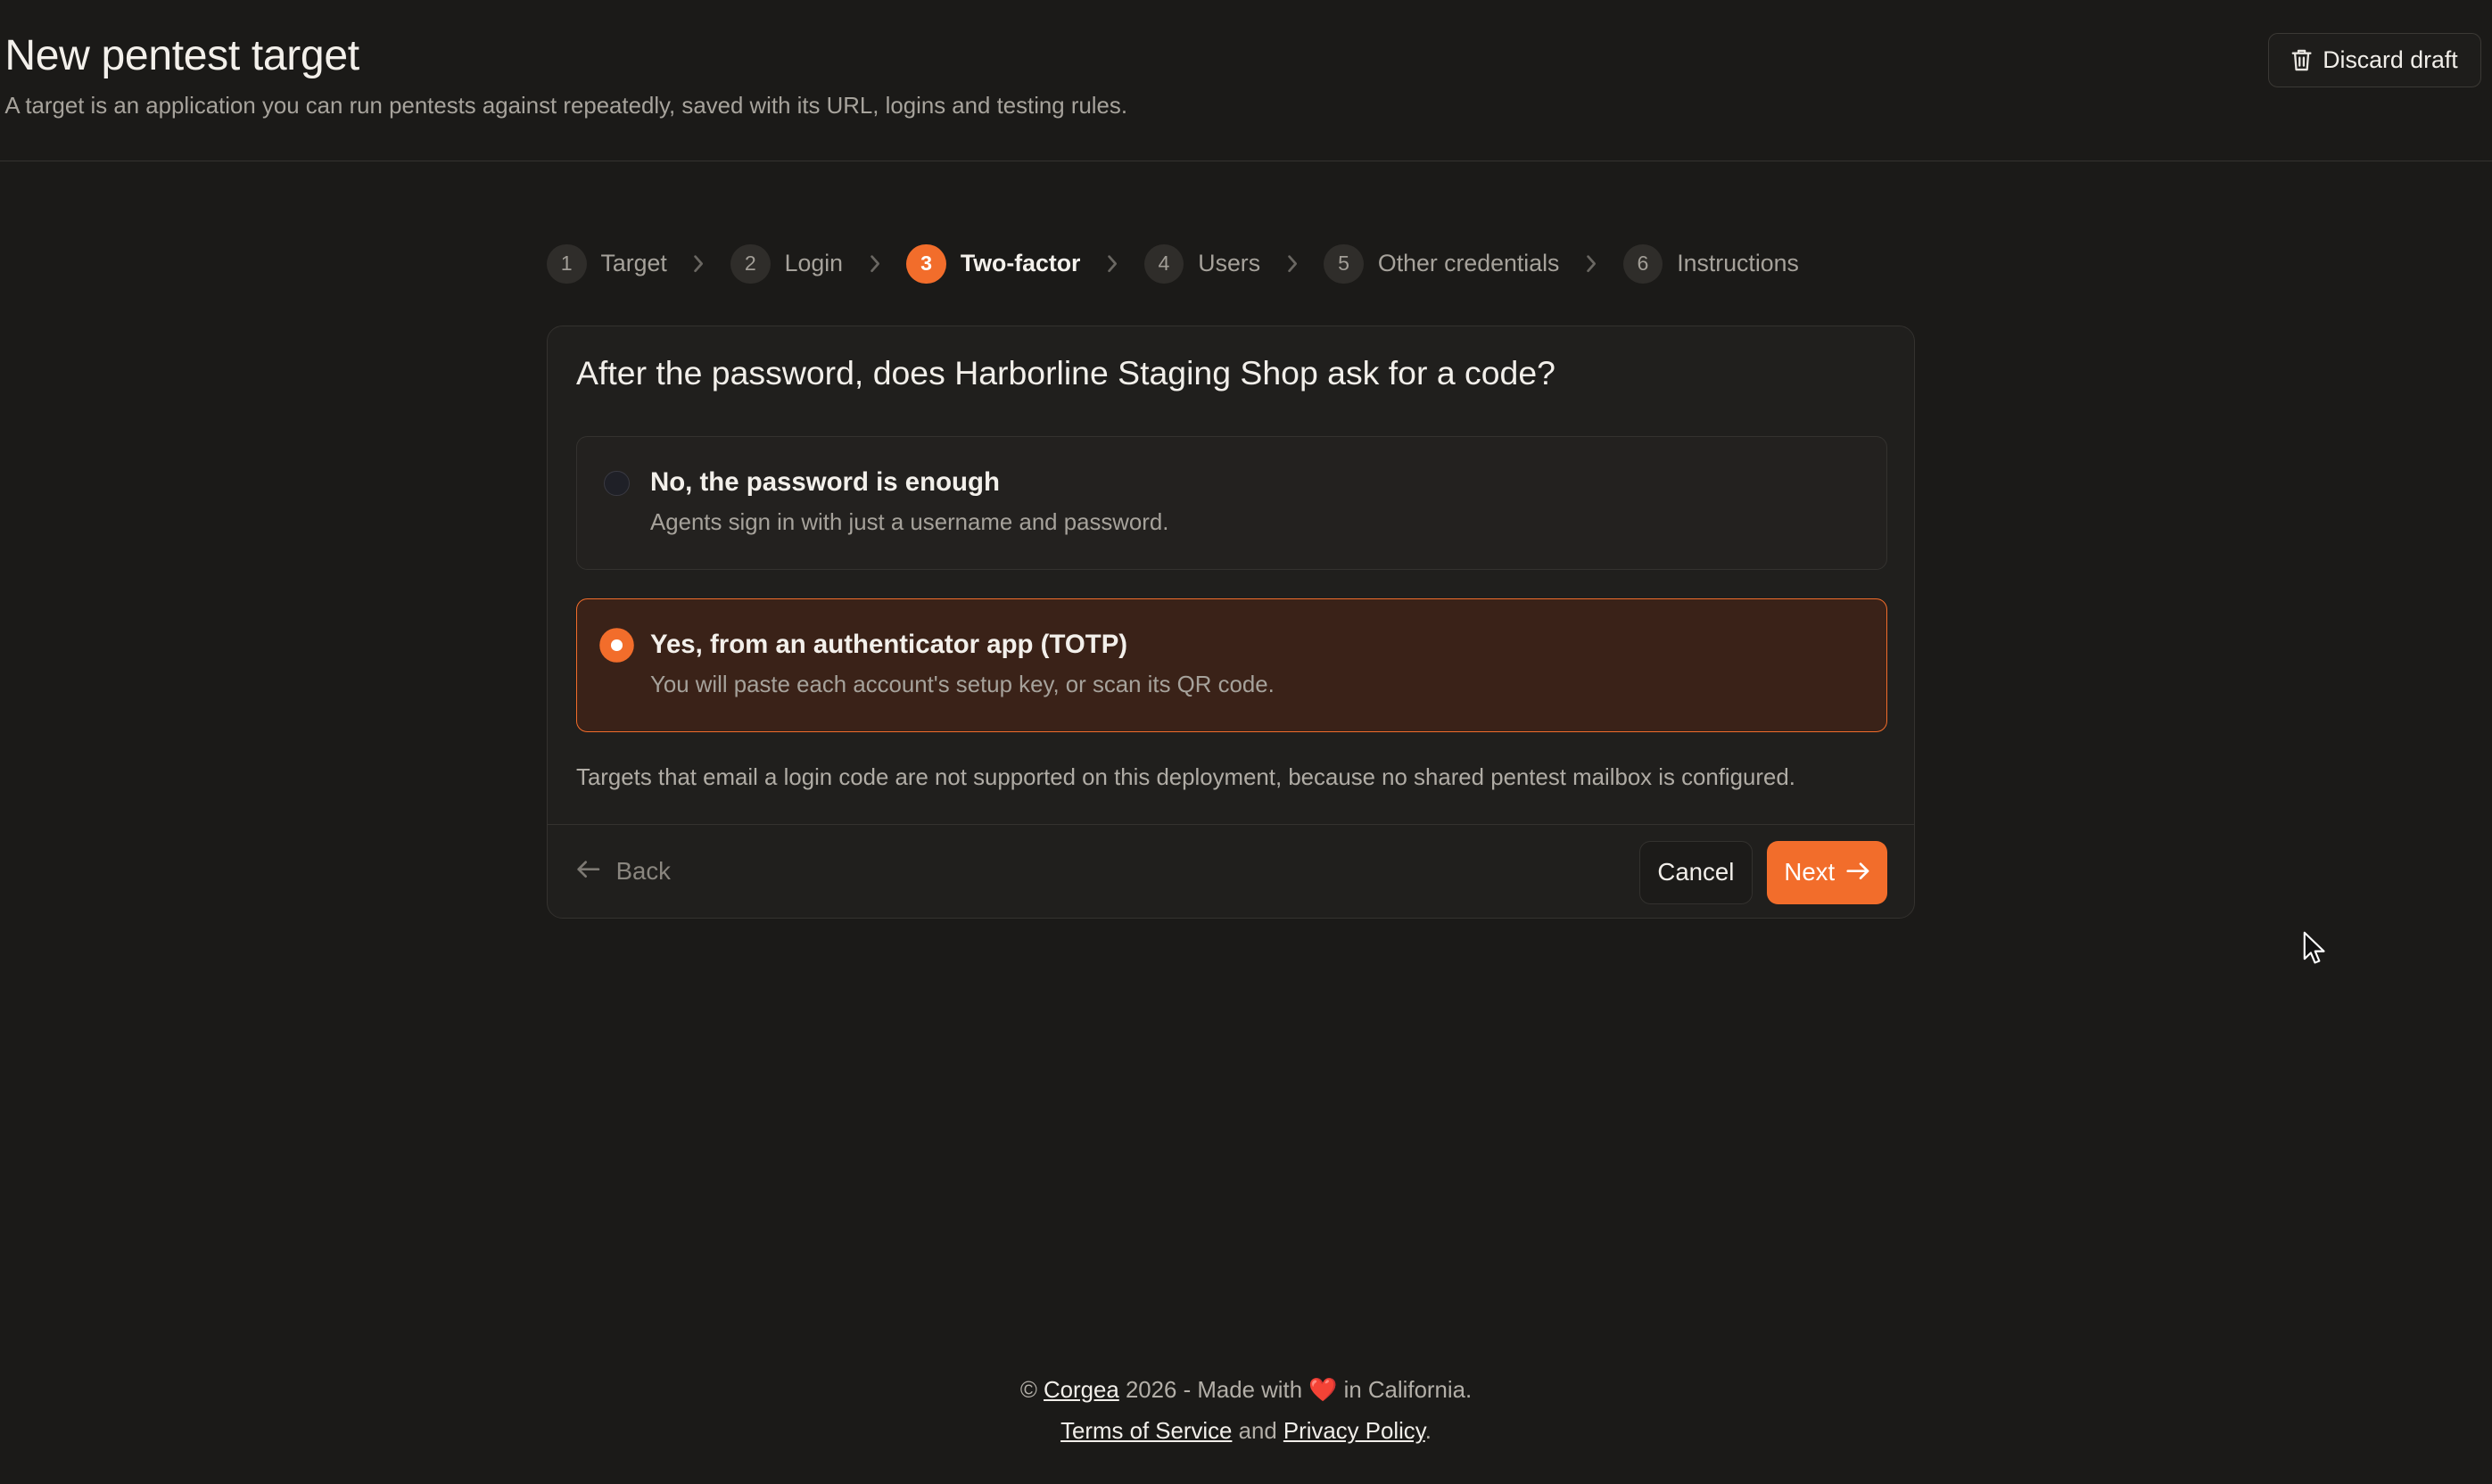  What do you see at coordinates (616, 645) in the screenshot?
I see `radio-button-selected` at bounding box center [616, 645].